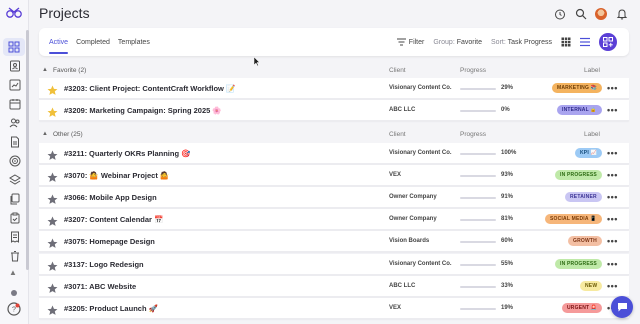  Describe the element at coordinates (134, 42) in the screenshot. I see `tab-templates: Templates` at that location.